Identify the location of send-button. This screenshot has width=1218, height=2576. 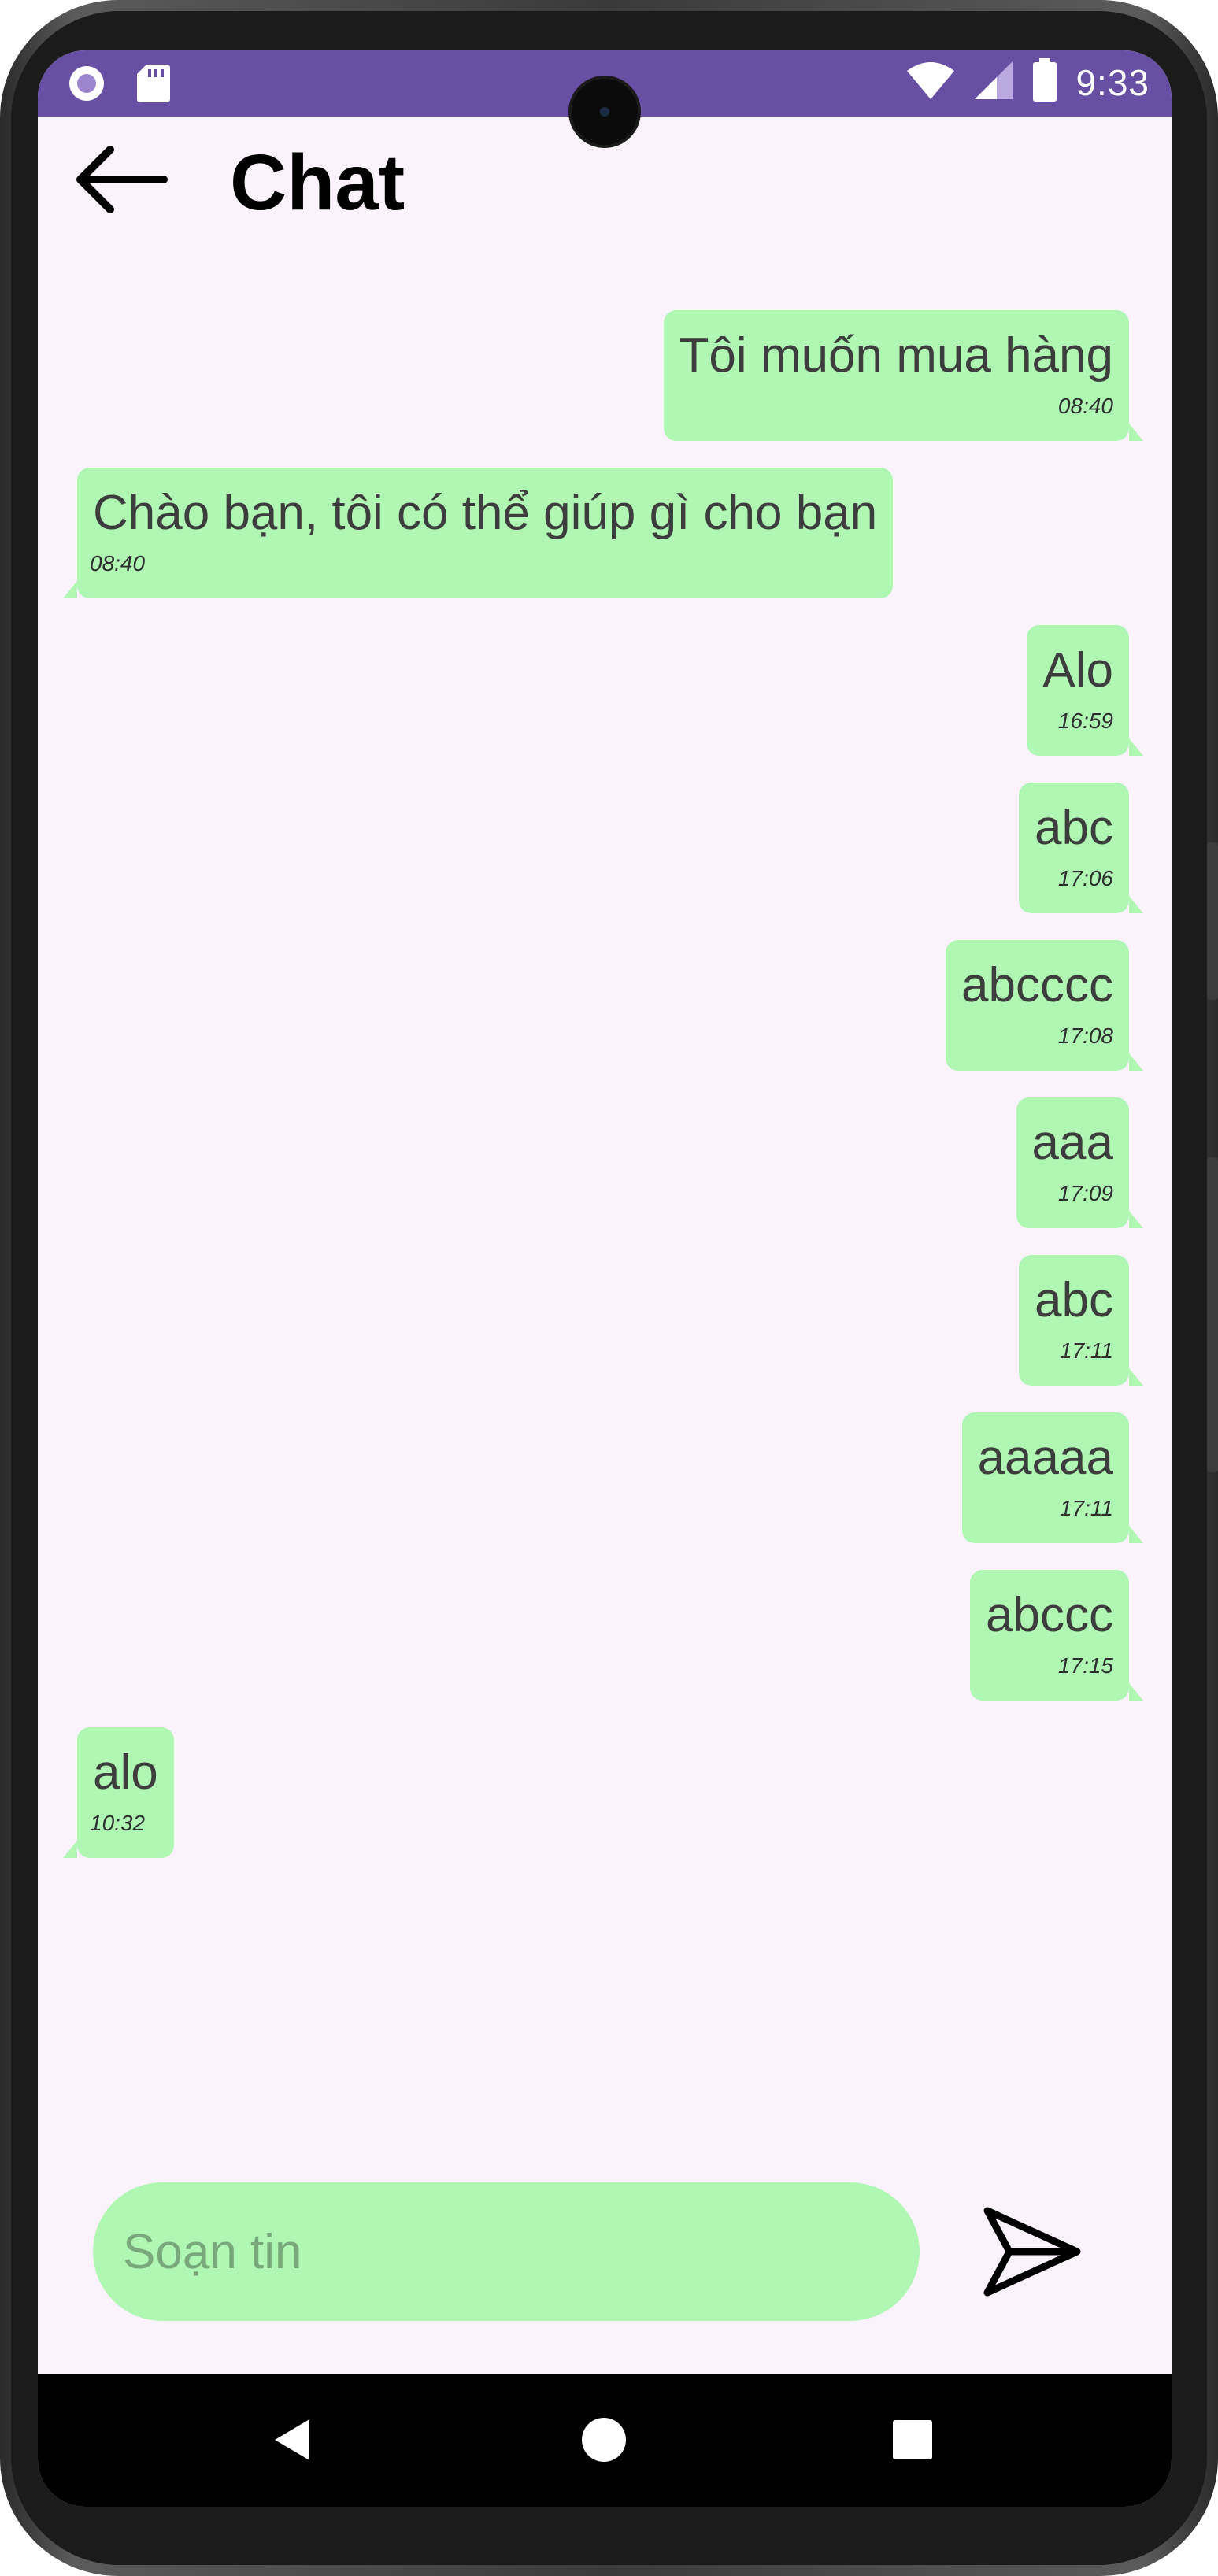
(1032, 2253).